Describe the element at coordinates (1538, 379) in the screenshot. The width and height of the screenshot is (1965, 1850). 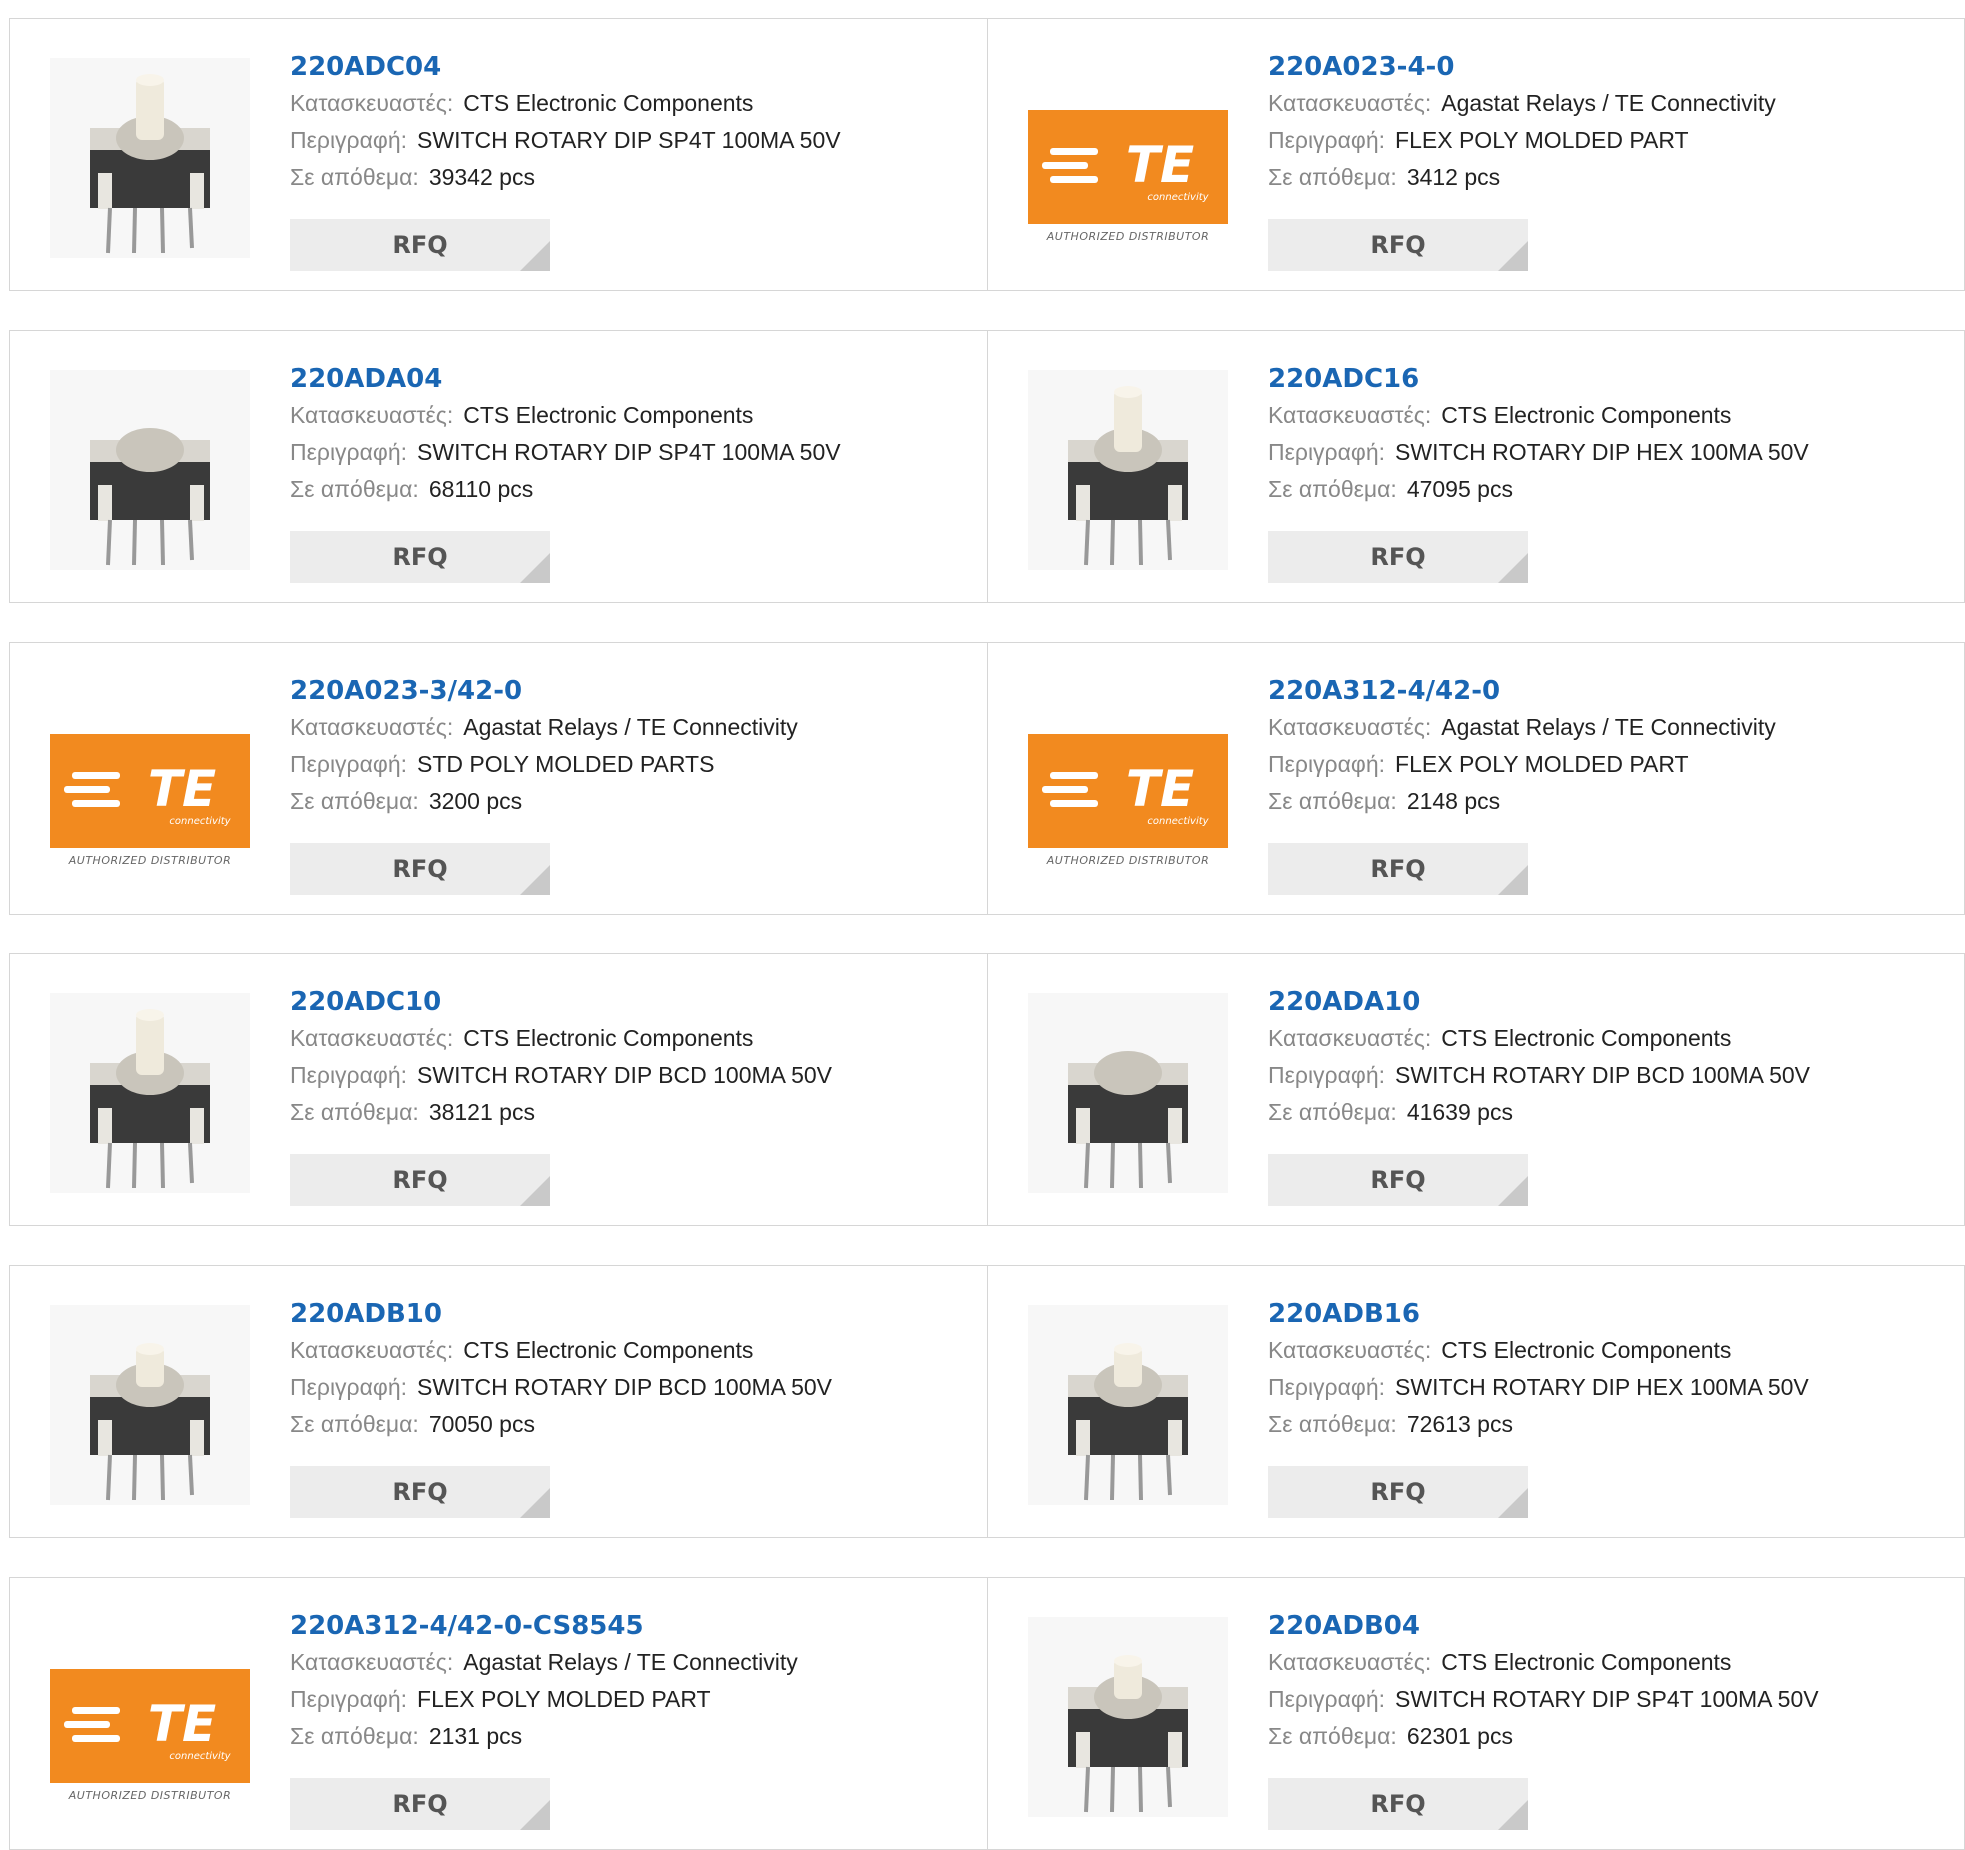
I see `product-title-link: 220ADC16` at that location.